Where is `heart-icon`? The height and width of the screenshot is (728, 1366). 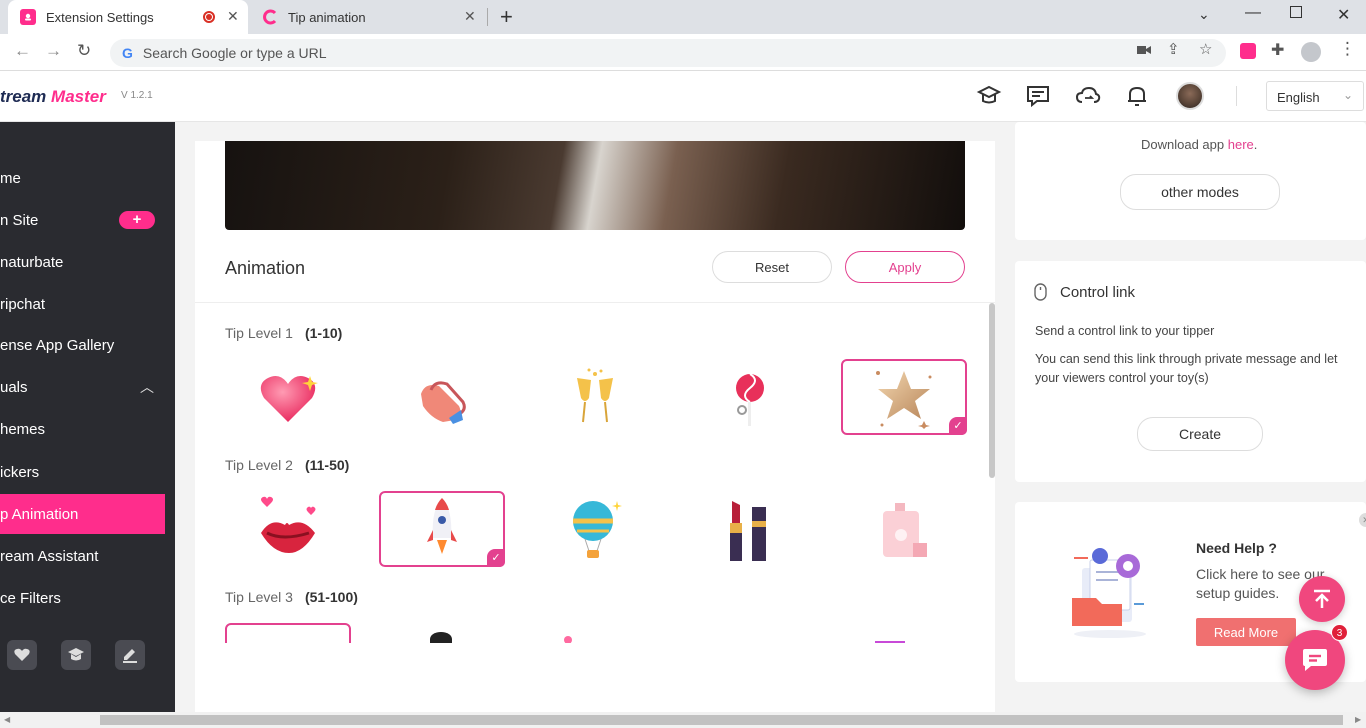 heart-icon is located at coordinates (22, 655).